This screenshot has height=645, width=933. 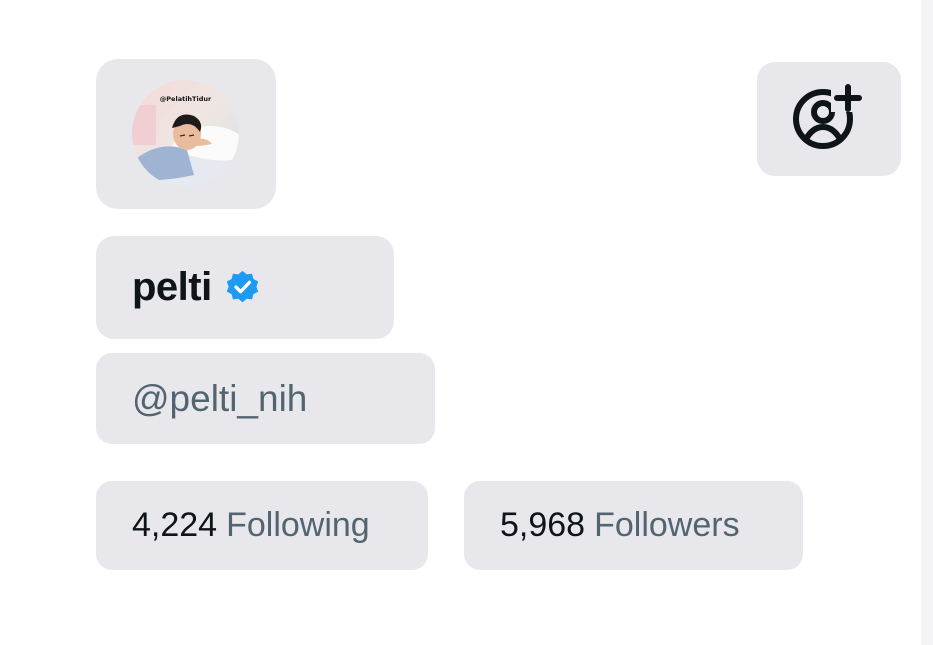 I want to click on following-count: 4,224, so click(x=175, y=525).